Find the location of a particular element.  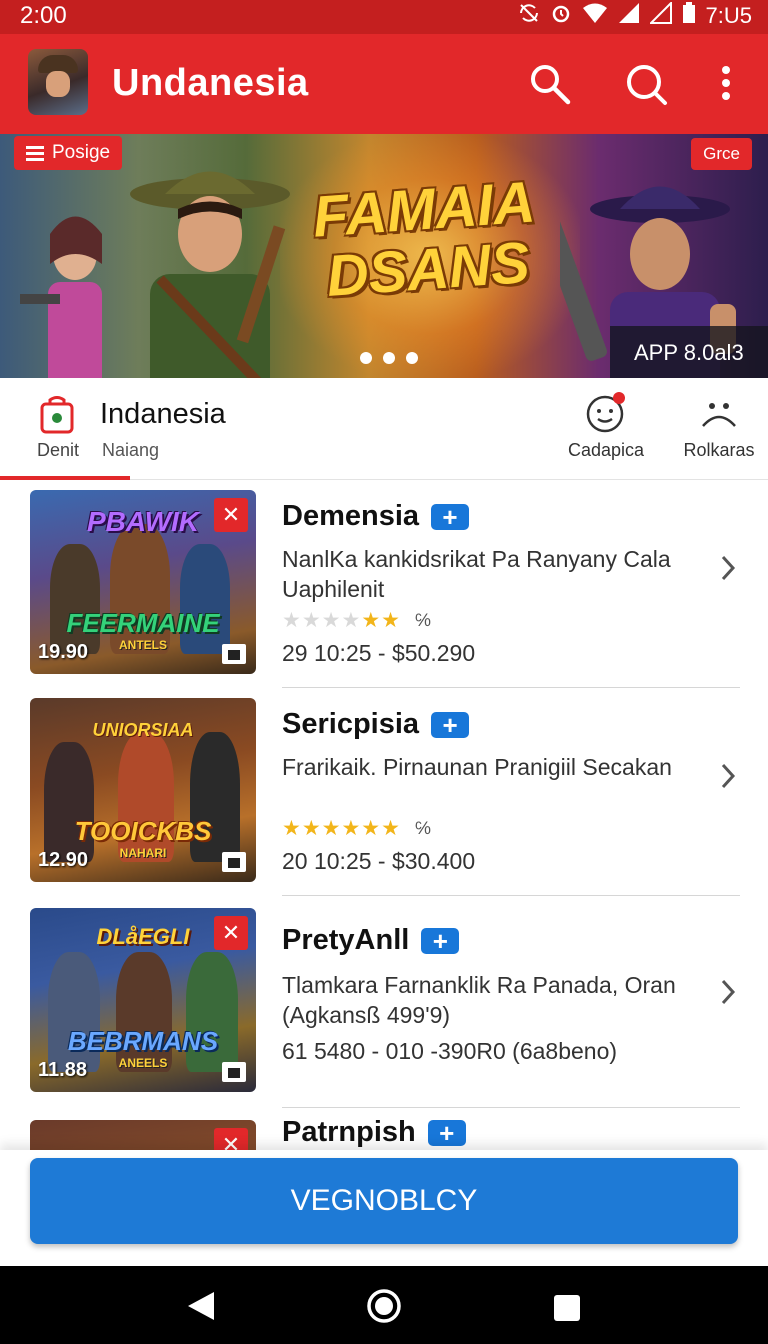

game-thumbnail: DLåEGLI BEBRMANS ANEELS ✕ 11.88 is located at coordinates (143, 1000).